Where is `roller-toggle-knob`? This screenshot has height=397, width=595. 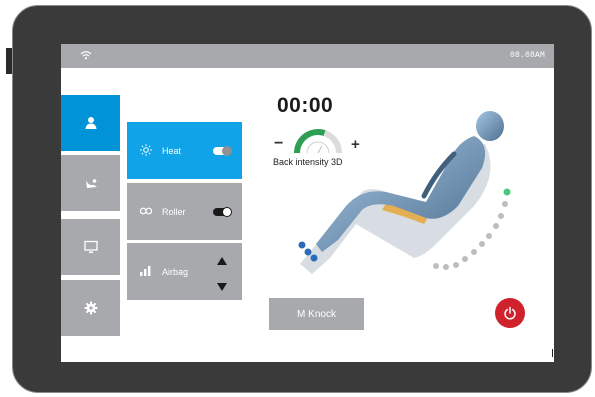
roller-toggle-knob is located at coordinates (227, 212).